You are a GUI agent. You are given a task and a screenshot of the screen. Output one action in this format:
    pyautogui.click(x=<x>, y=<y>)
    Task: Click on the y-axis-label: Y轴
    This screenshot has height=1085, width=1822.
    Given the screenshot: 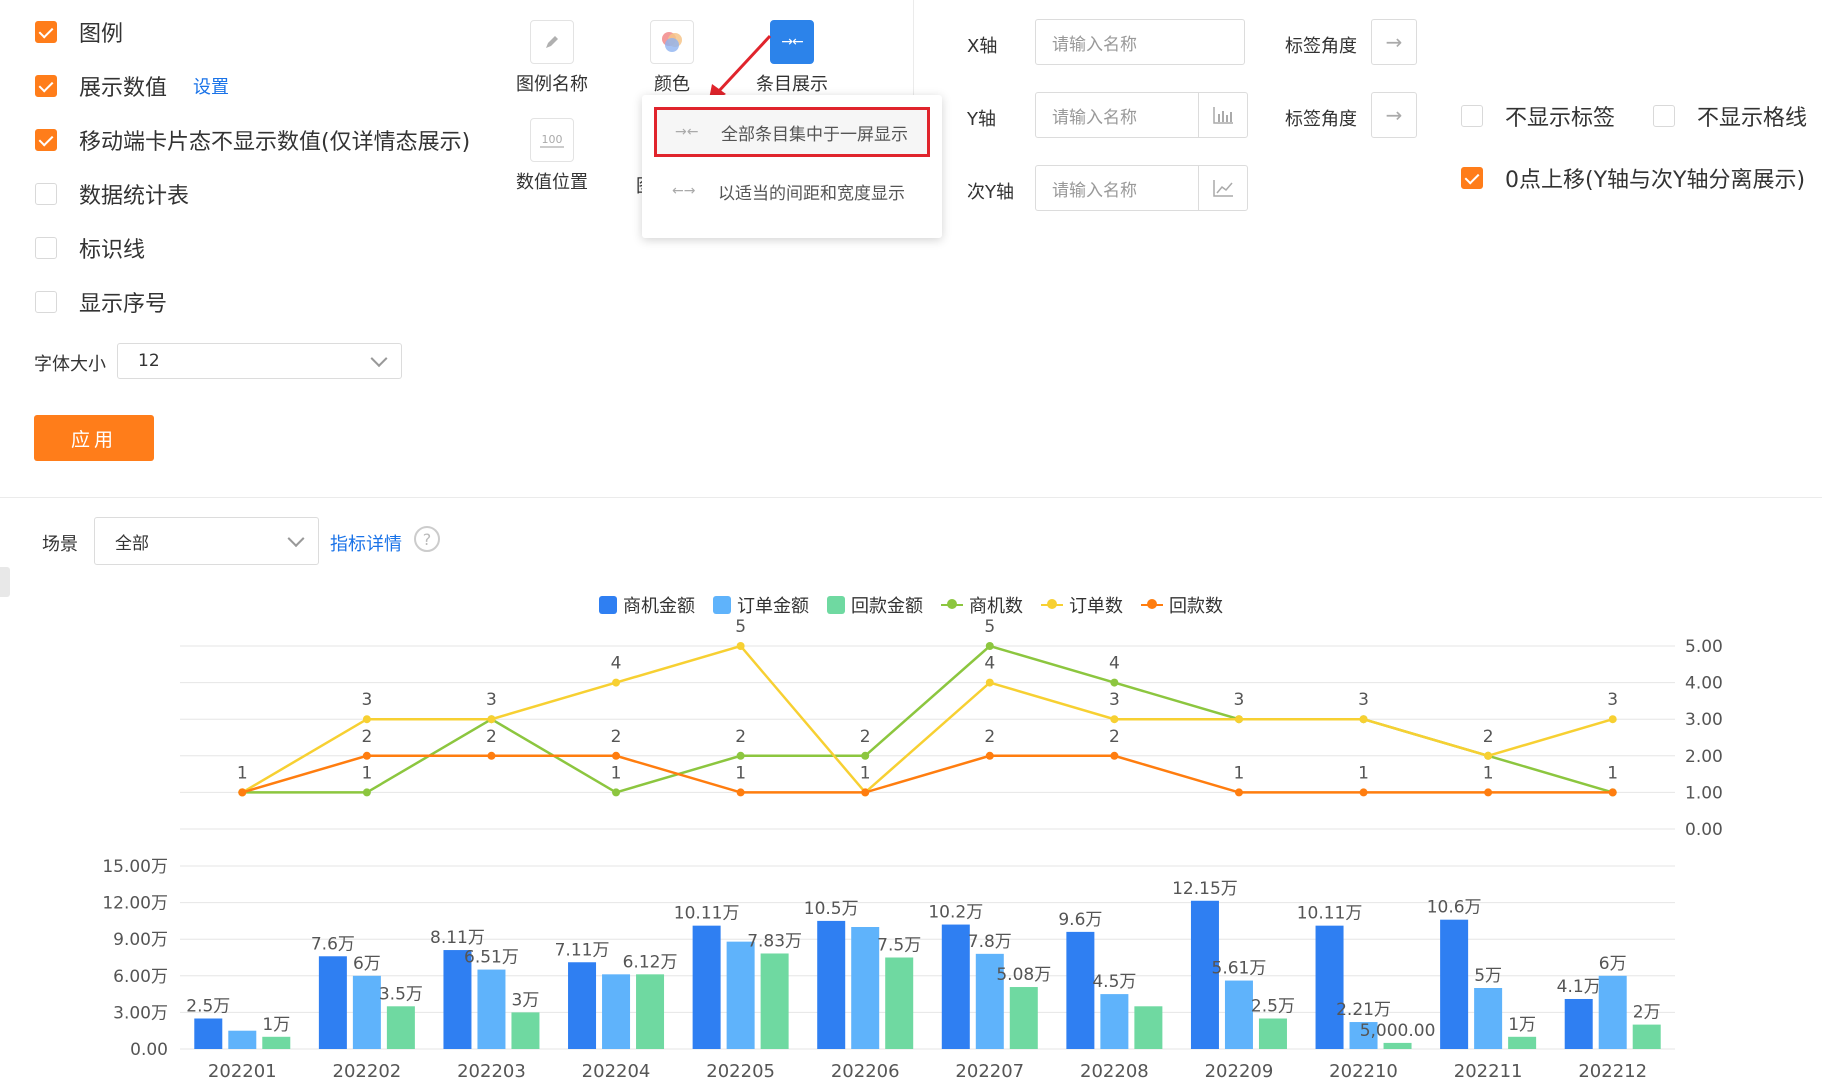 What is the action you would take?
    pyautogui.click(x=981, y=119)
    